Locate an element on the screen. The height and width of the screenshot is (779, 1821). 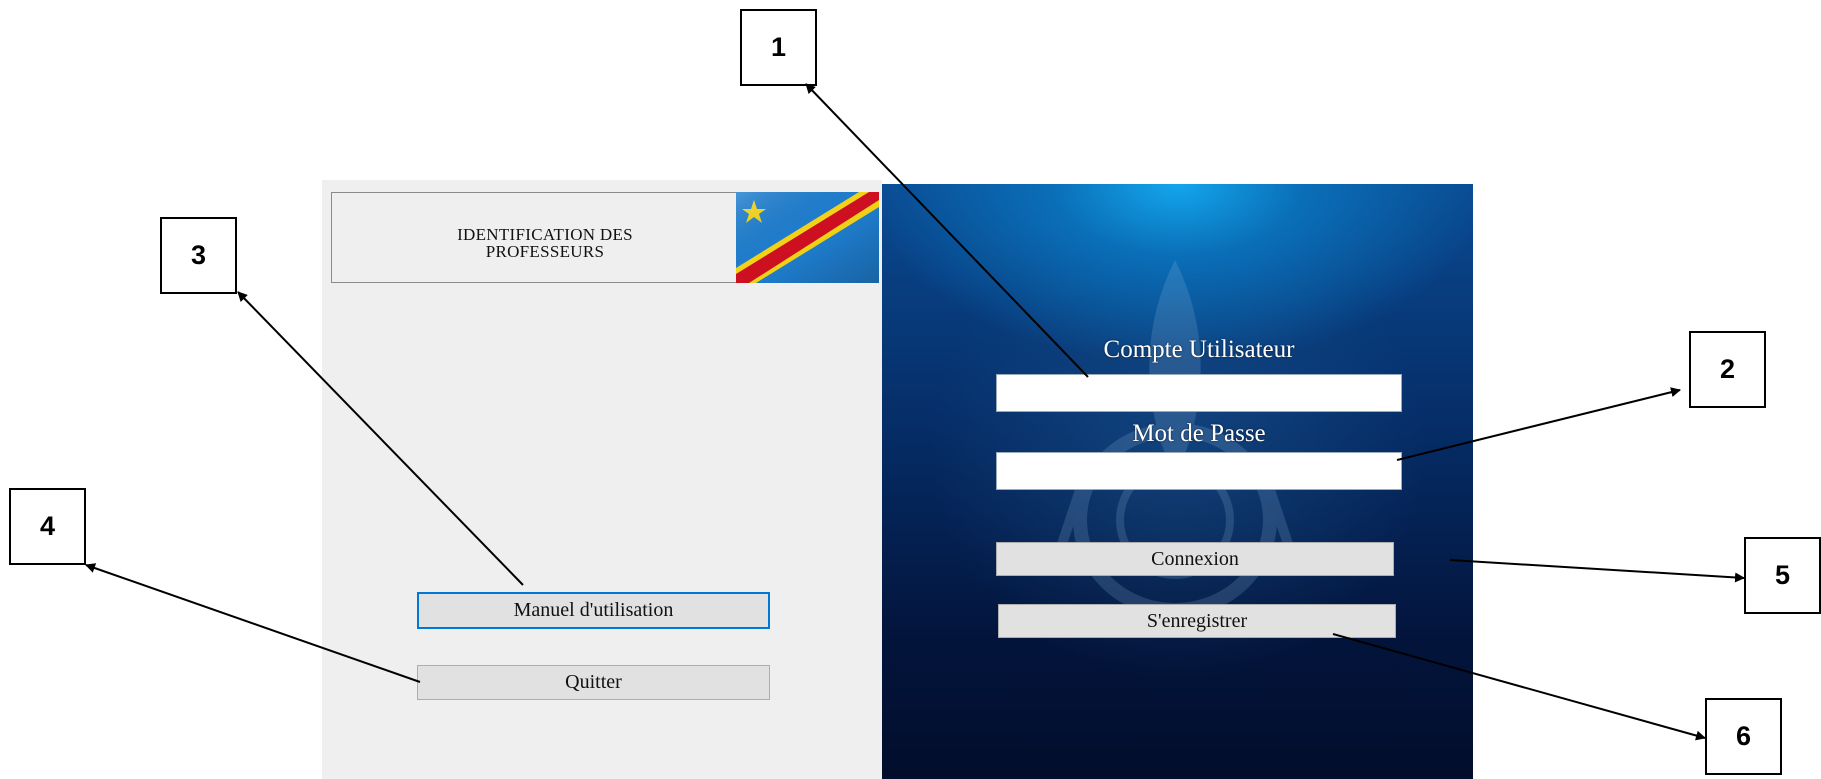
register-button: S'enregistrer is located at coordinates (1197, 621).